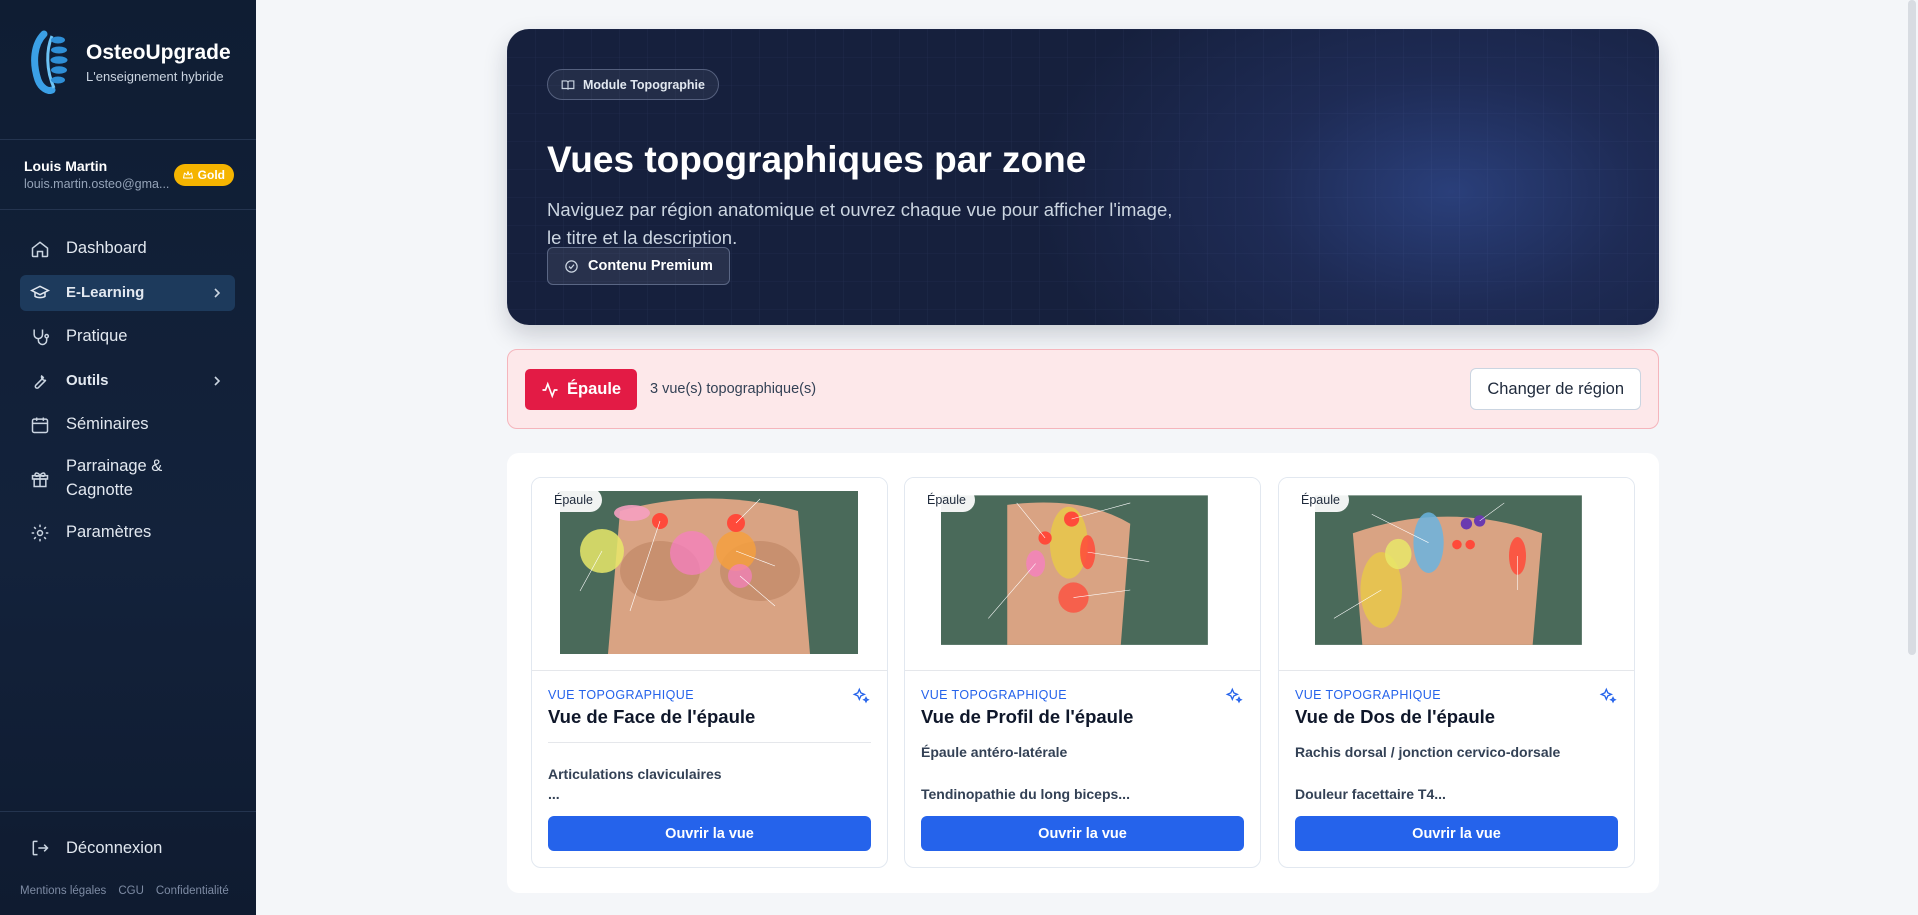 The width and height of the screenshot is (1918, 915). Describe the element at coordinates (550, 389) in the screenshot. I see `activity-icon` at that location.